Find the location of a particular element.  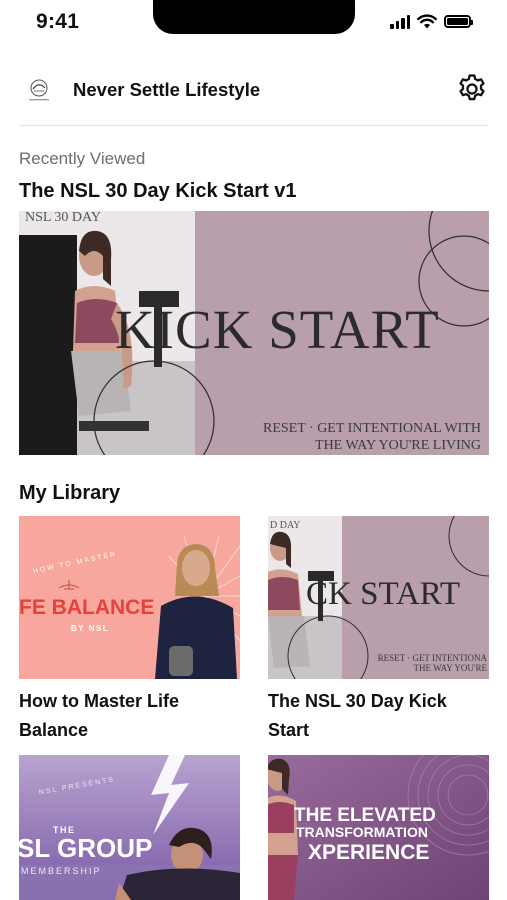

library-card: NSL PRESENTS THE SL GROUP MEMBERSHIP is located at coordinates (129, 827).